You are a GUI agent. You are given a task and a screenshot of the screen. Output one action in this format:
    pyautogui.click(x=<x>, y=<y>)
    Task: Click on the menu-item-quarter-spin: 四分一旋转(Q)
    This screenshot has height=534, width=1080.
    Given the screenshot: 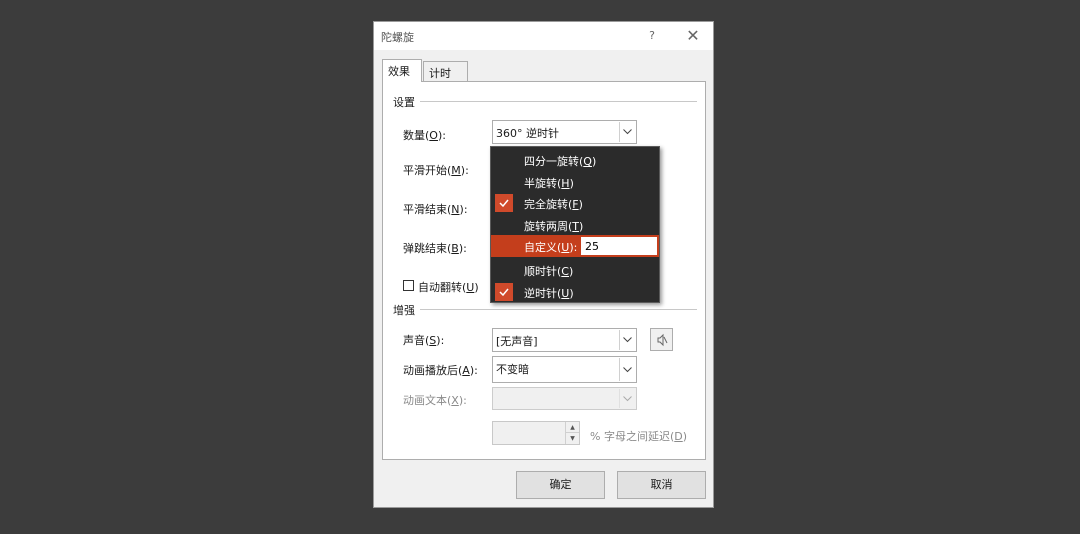 What is the action you would take?
    pyautogui.click(x=575, y=160)
    